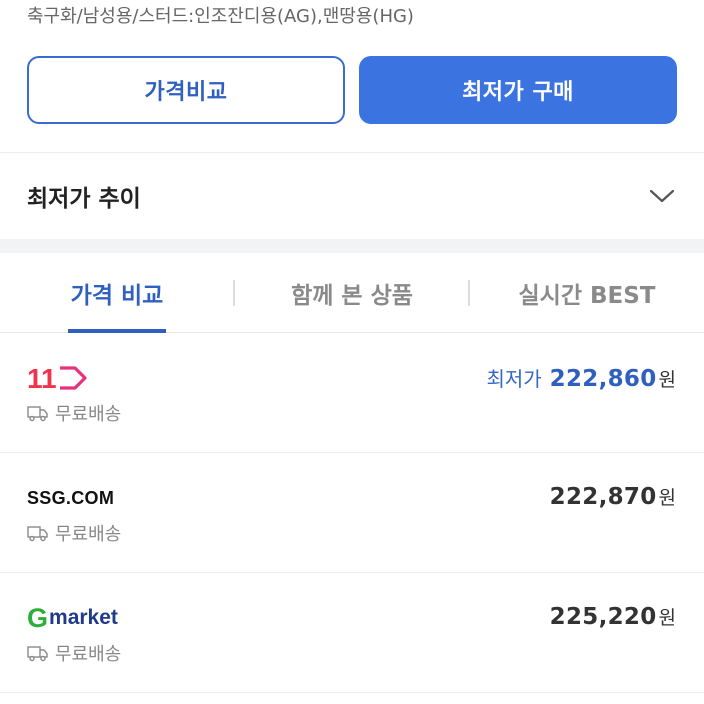  I want to click on price-info: 최저가 222,860 원, so click(581, 377).